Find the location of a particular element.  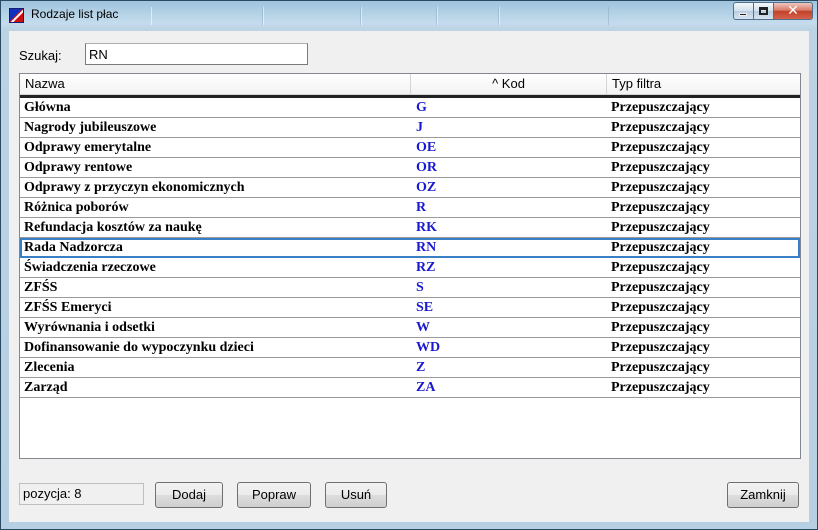

cell-name: Odprawy z przyczyn ekonomicznych is located at coordinates (134, 187).